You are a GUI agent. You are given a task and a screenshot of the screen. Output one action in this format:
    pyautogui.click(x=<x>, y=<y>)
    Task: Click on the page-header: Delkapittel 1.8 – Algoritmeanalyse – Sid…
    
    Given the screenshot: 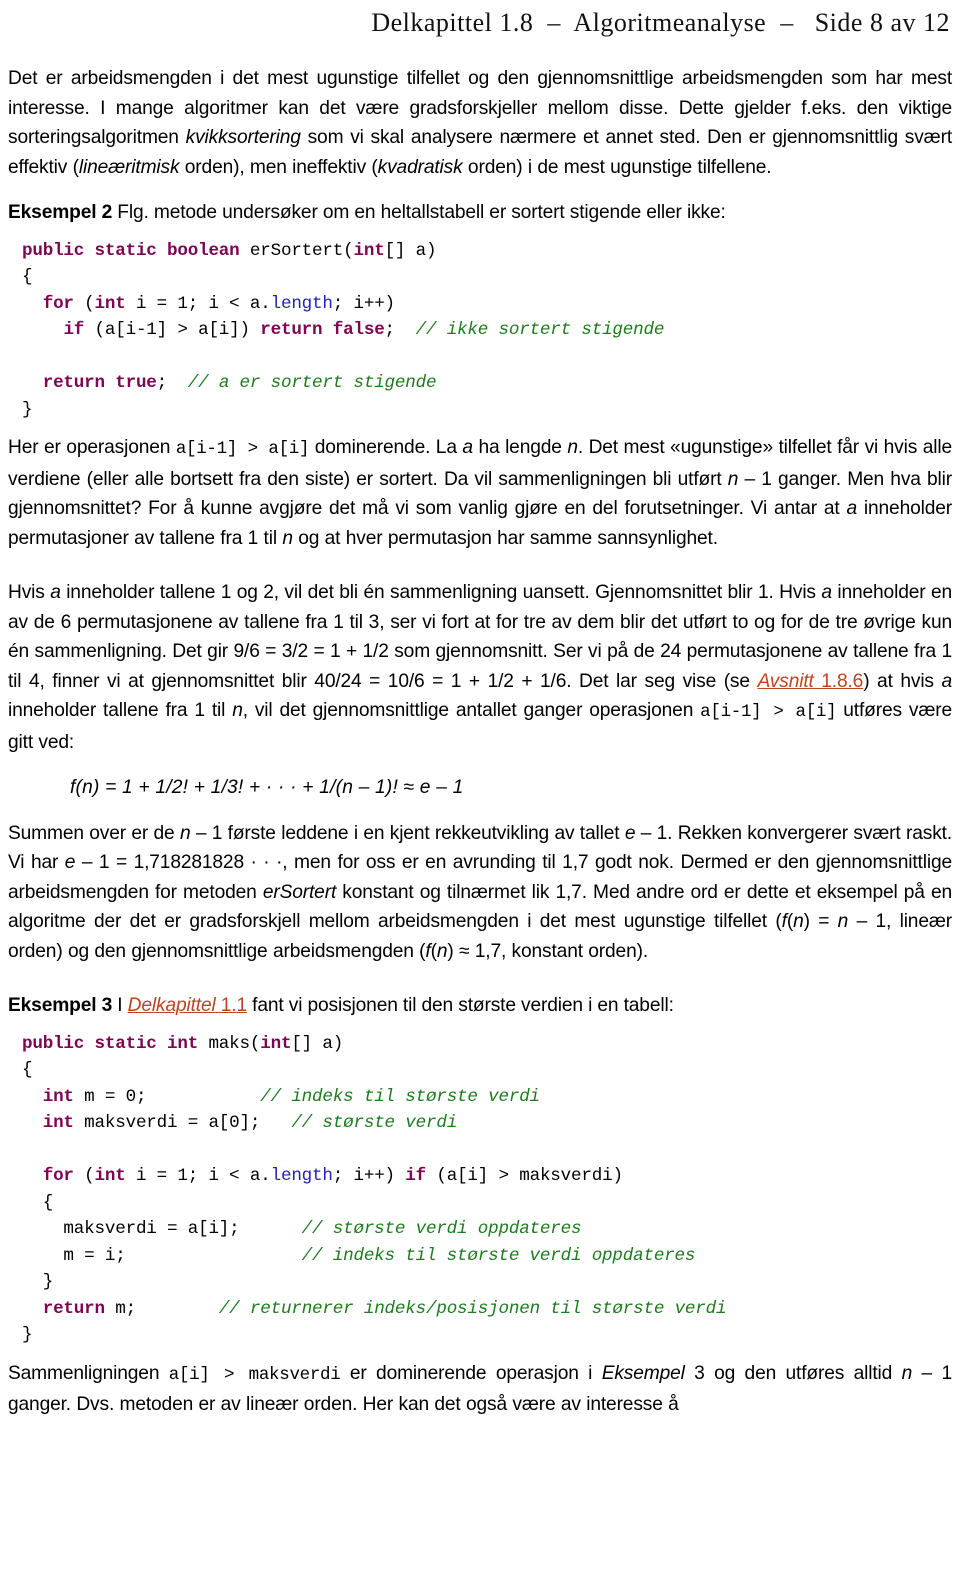 What is the action you would take?
    pyautogui.click(x=660, y=22)
    